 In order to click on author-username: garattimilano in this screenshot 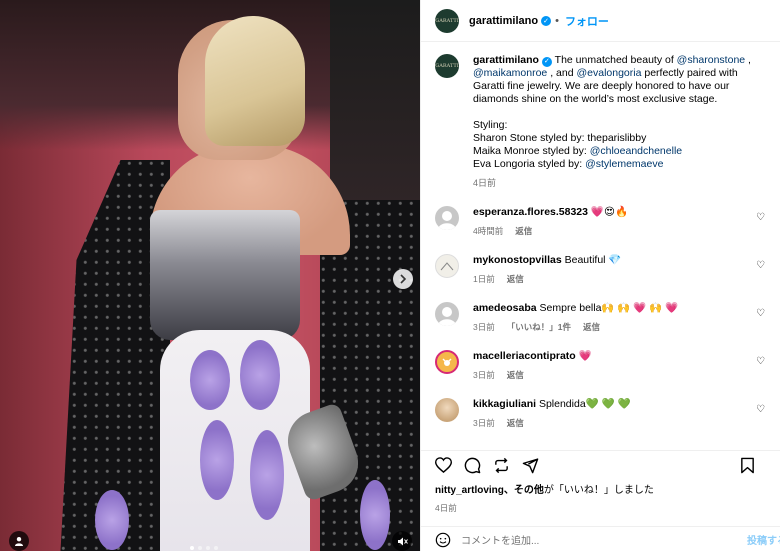, I will do `click(503, 21)`.